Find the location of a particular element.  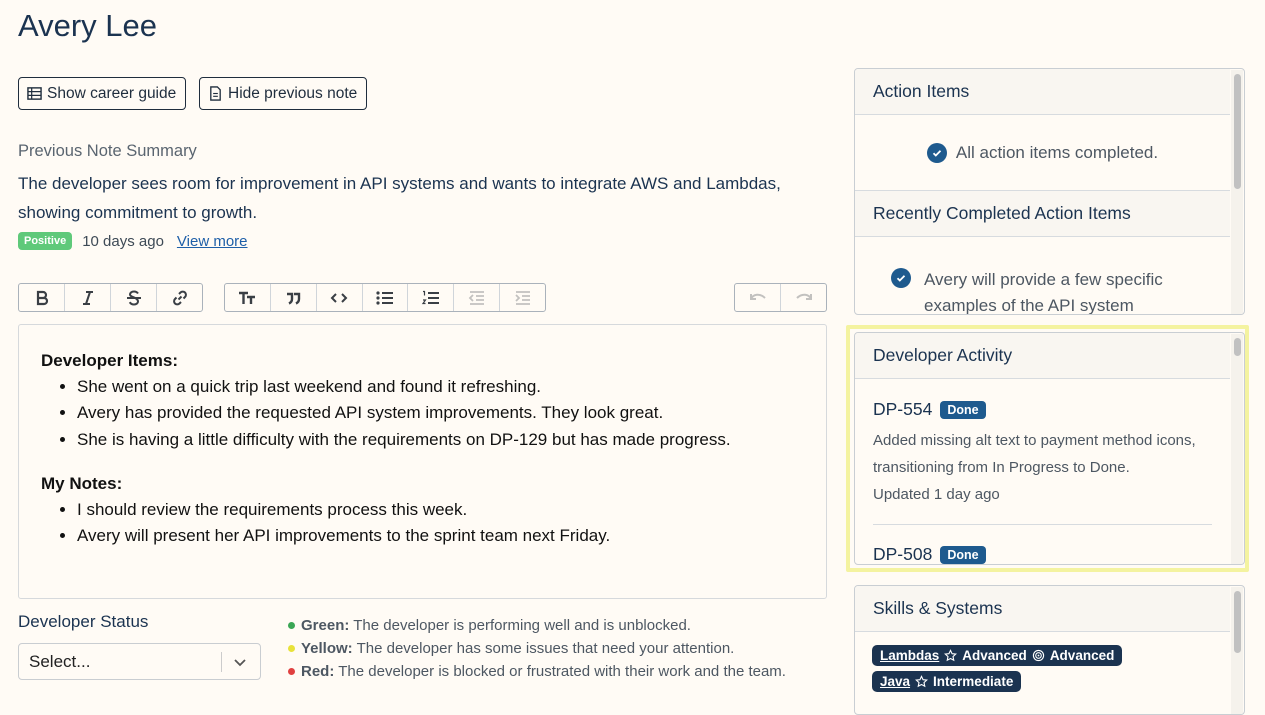

undo-icon is located at coordinates (757, 296).